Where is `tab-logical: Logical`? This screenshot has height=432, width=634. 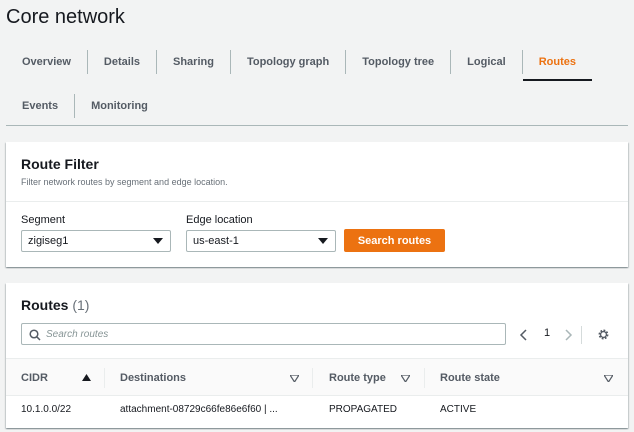
tab-logical: Logical is located at coordinates (487, 62).